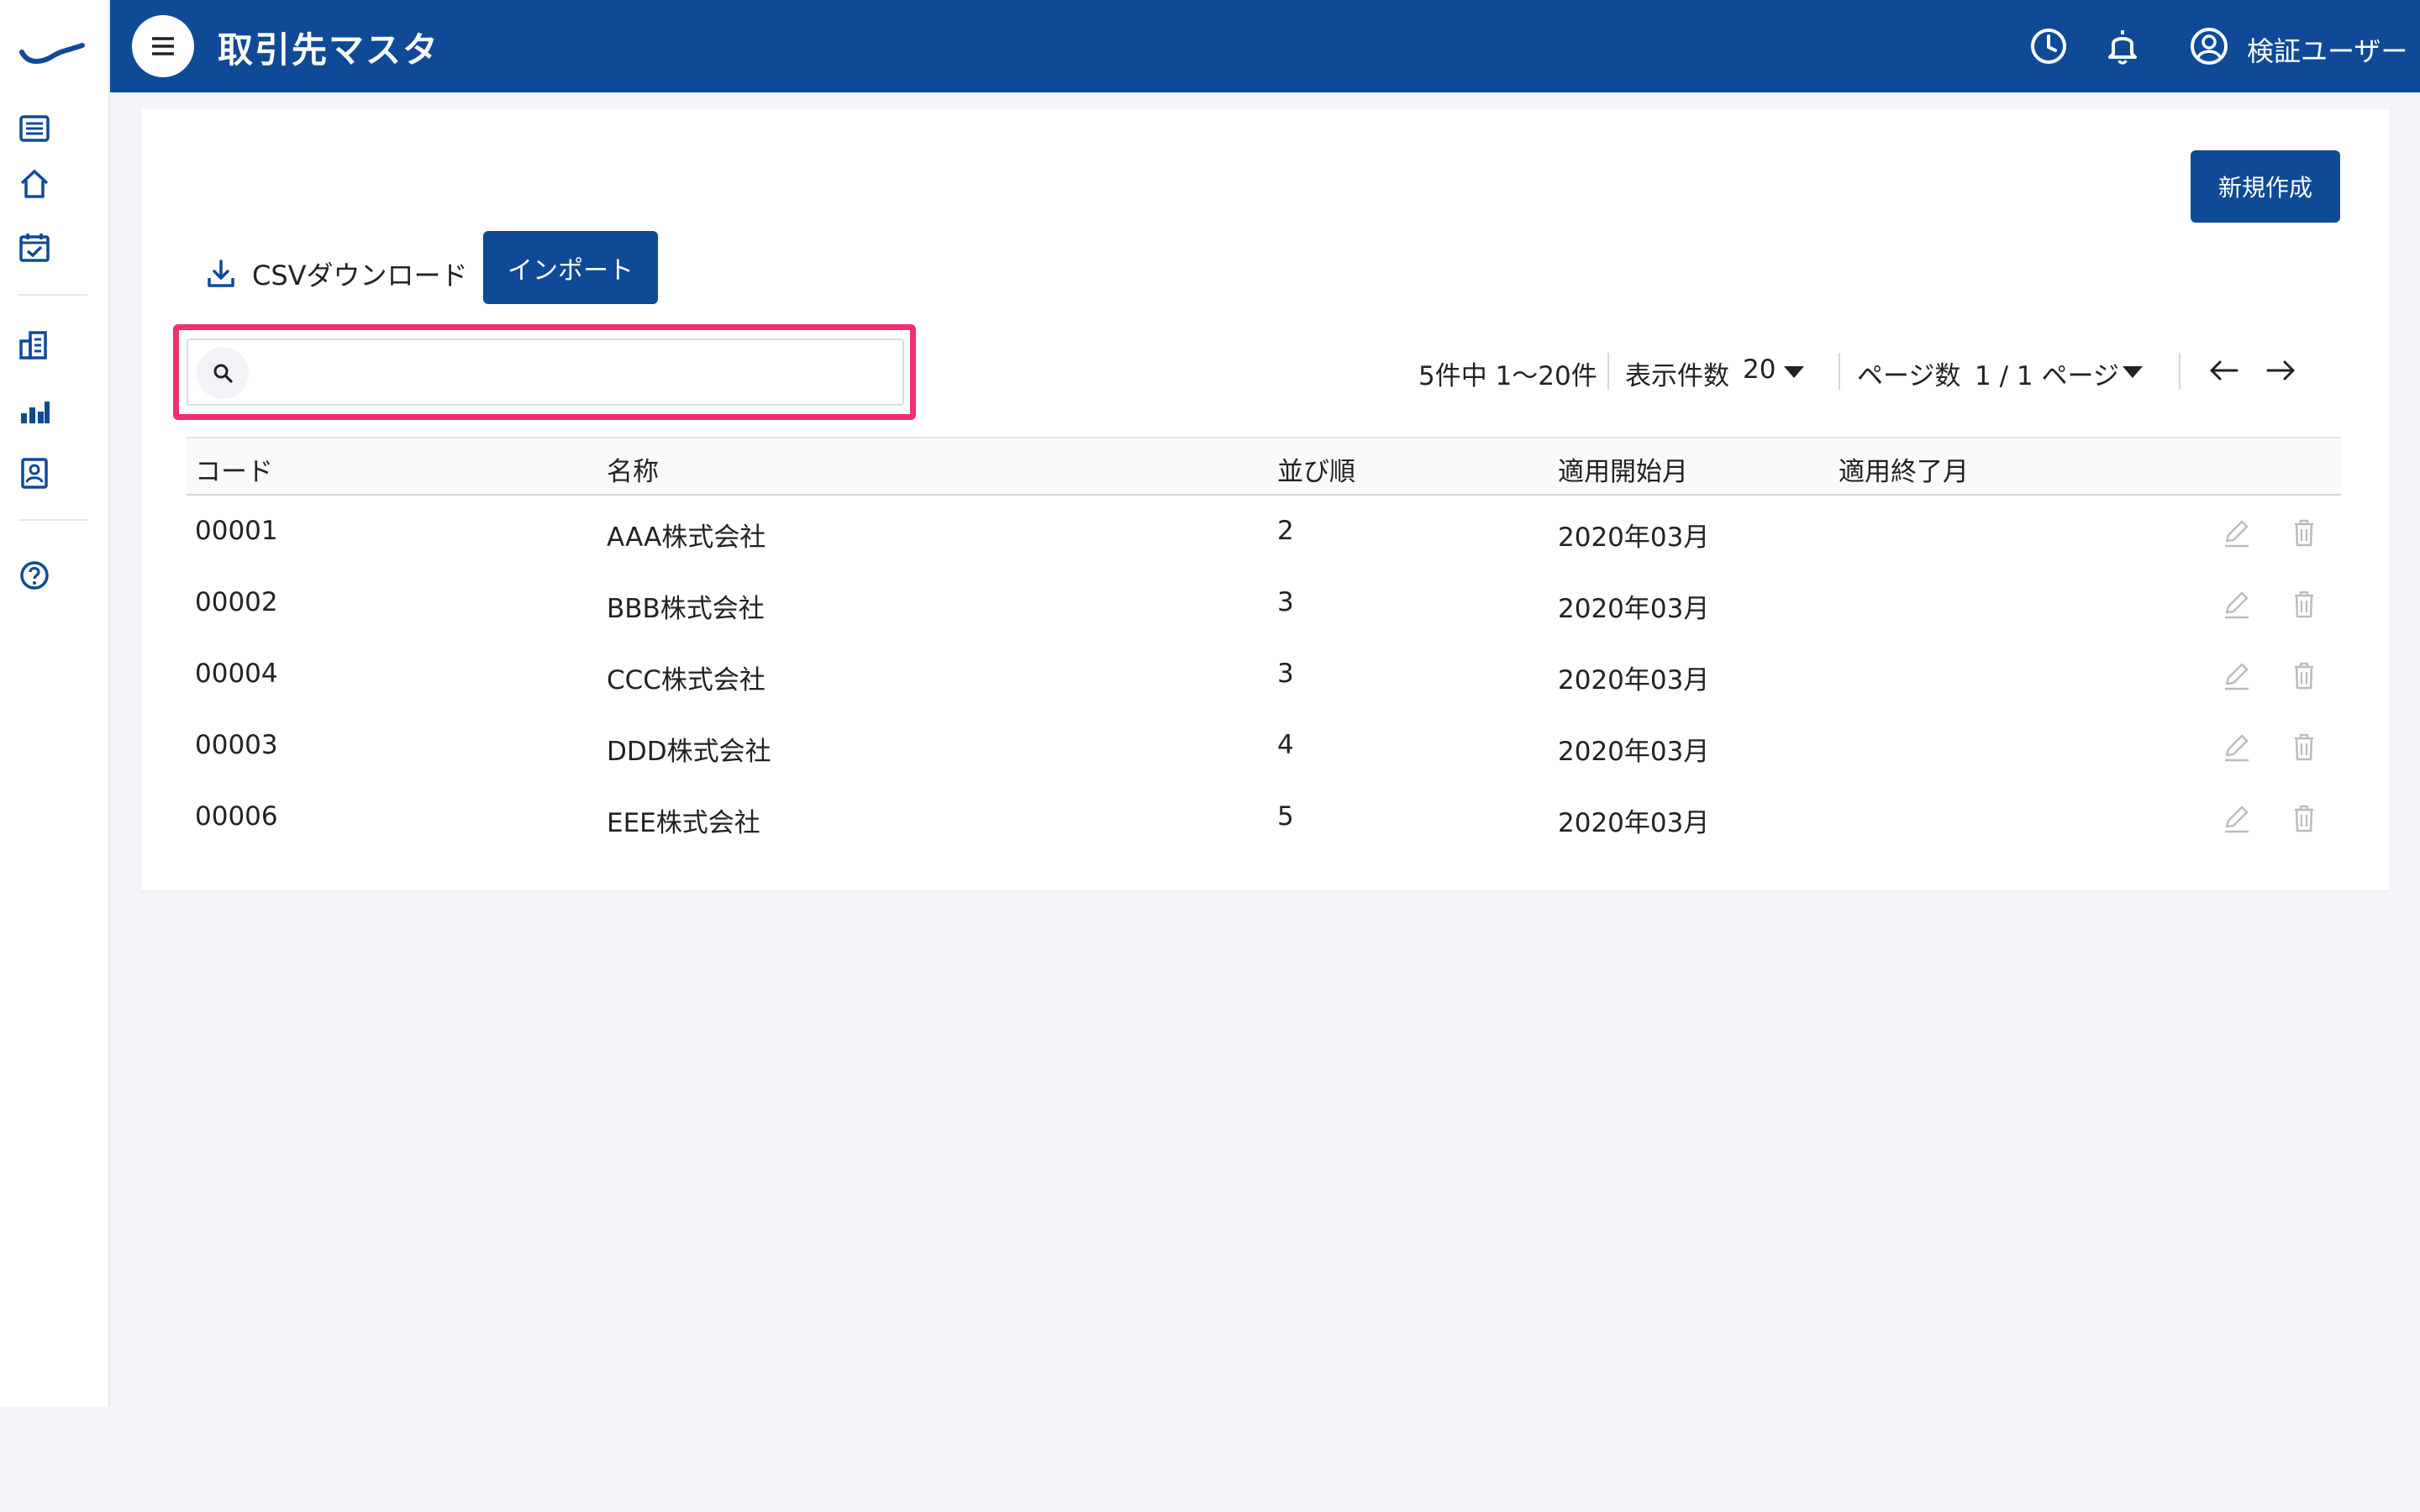 The width and height of the screenshot is (2420, 1512). What do you see at coordinates (633, 472) in the screenshot?
I see `column-header-name: 名称` at bounding box center [633, 472].